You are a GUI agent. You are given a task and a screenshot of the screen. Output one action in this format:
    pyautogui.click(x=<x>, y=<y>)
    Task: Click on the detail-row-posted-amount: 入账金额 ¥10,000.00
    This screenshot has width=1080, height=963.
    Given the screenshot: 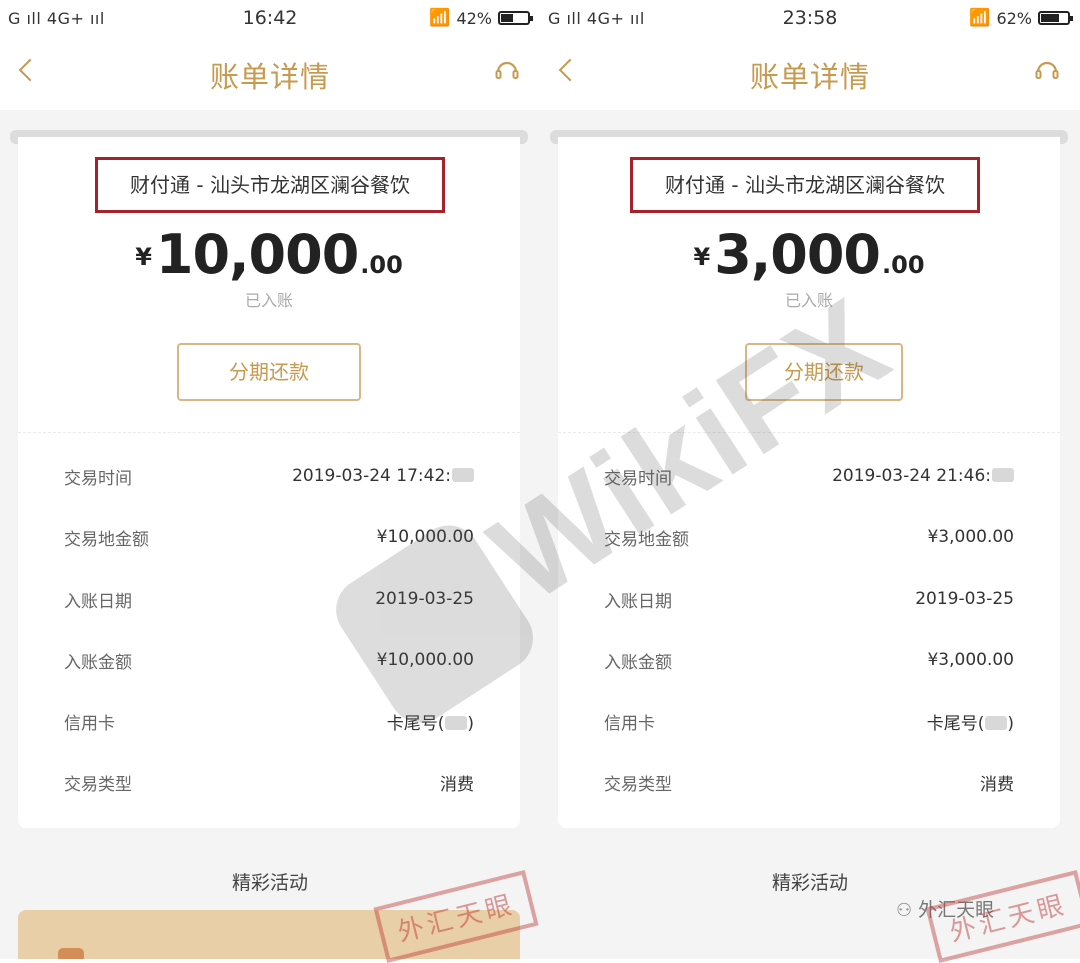 What is the action you would take?
    pyautogui.click(x=269, y=660)
    